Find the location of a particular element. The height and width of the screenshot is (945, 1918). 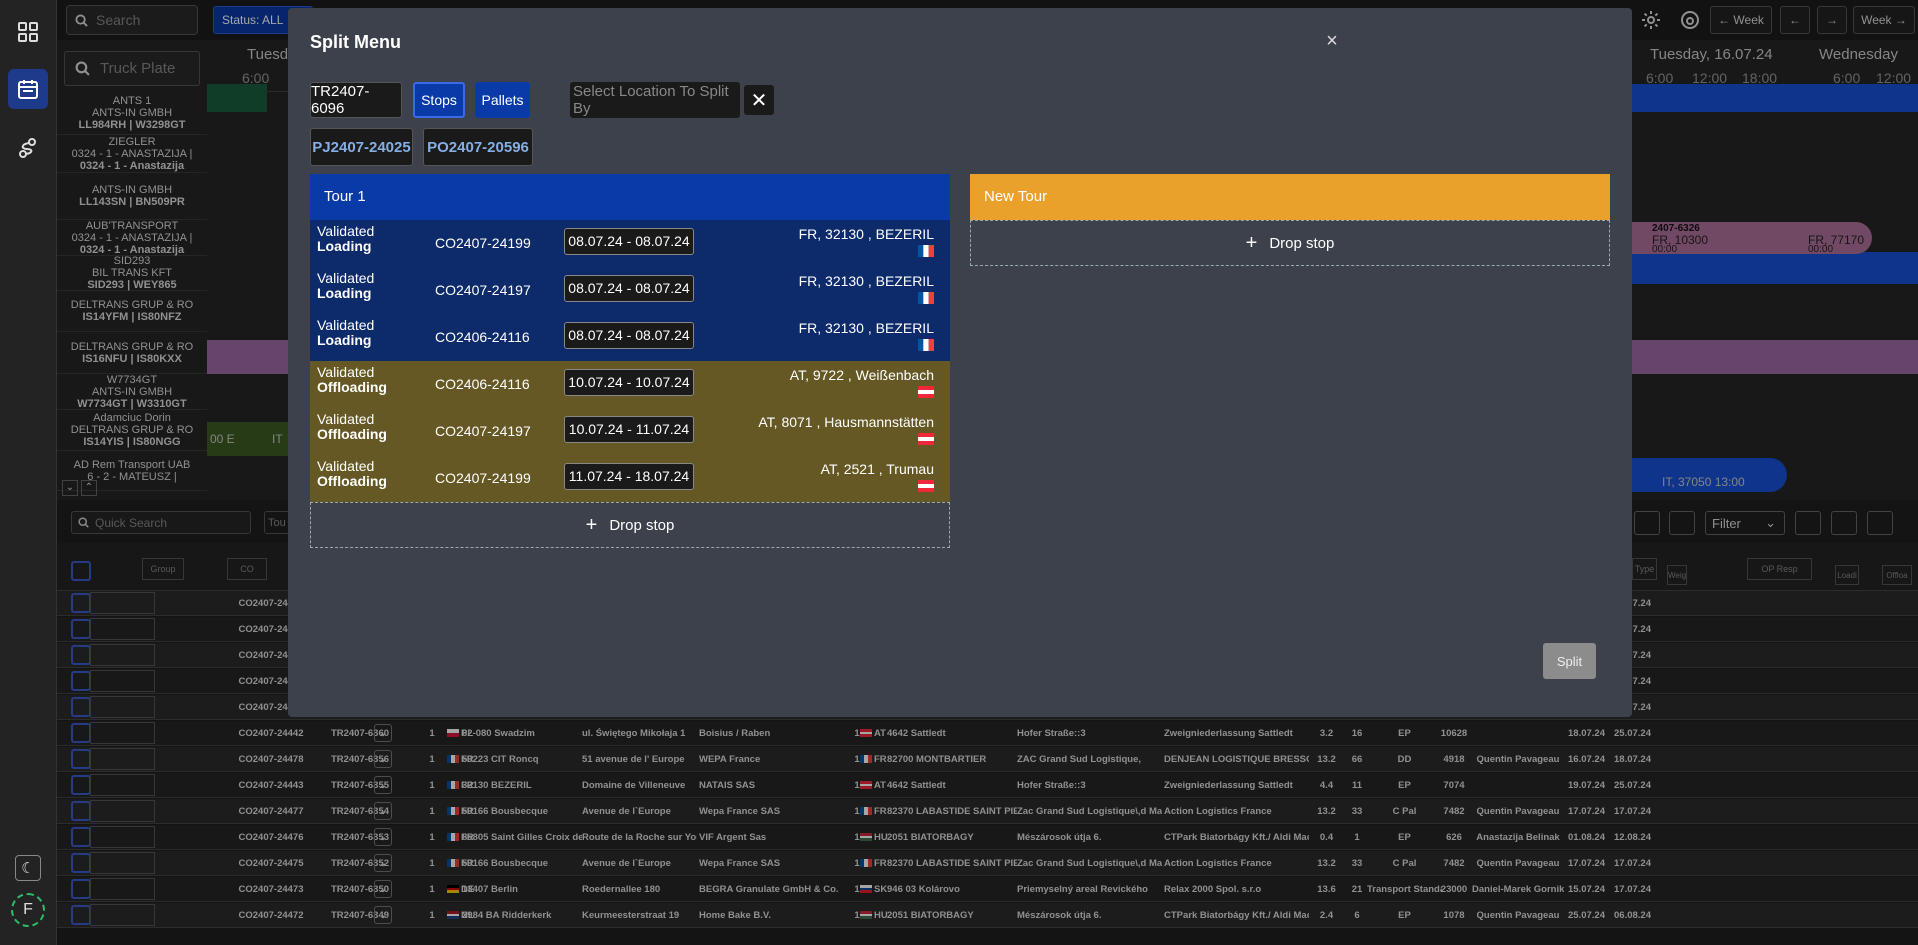

user-initial: F is located at coordinates (28, 910).